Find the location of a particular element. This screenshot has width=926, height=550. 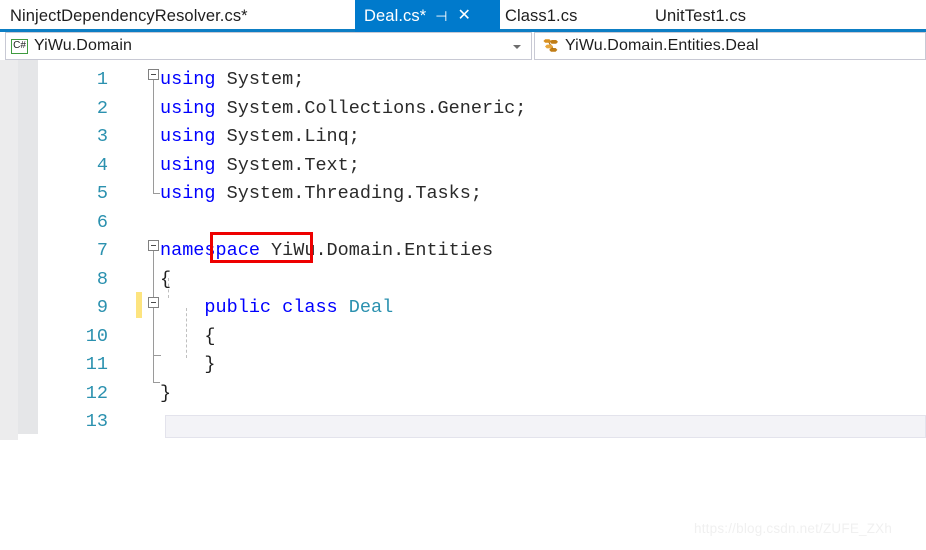

tab-label: UnitTest1.cs is located at coordinates (701, 15).